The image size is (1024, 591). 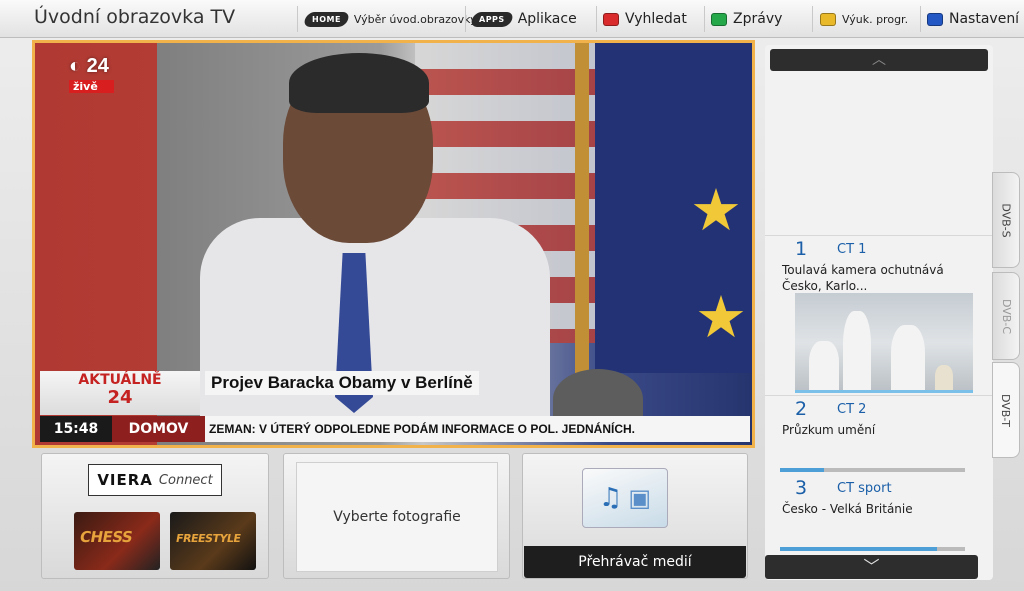 I want to click on news-headline: Projev Baracka Obamy v Berlíně, so click(x=342, y=383).